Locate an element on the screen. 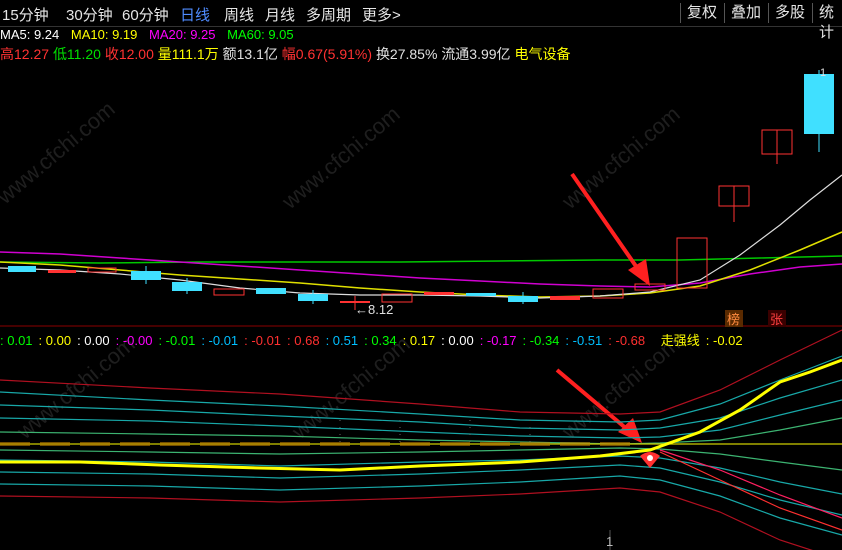 This screenshot has width=842, height=550. high-price-annotation: 1 is located at coordinates (823, 73).